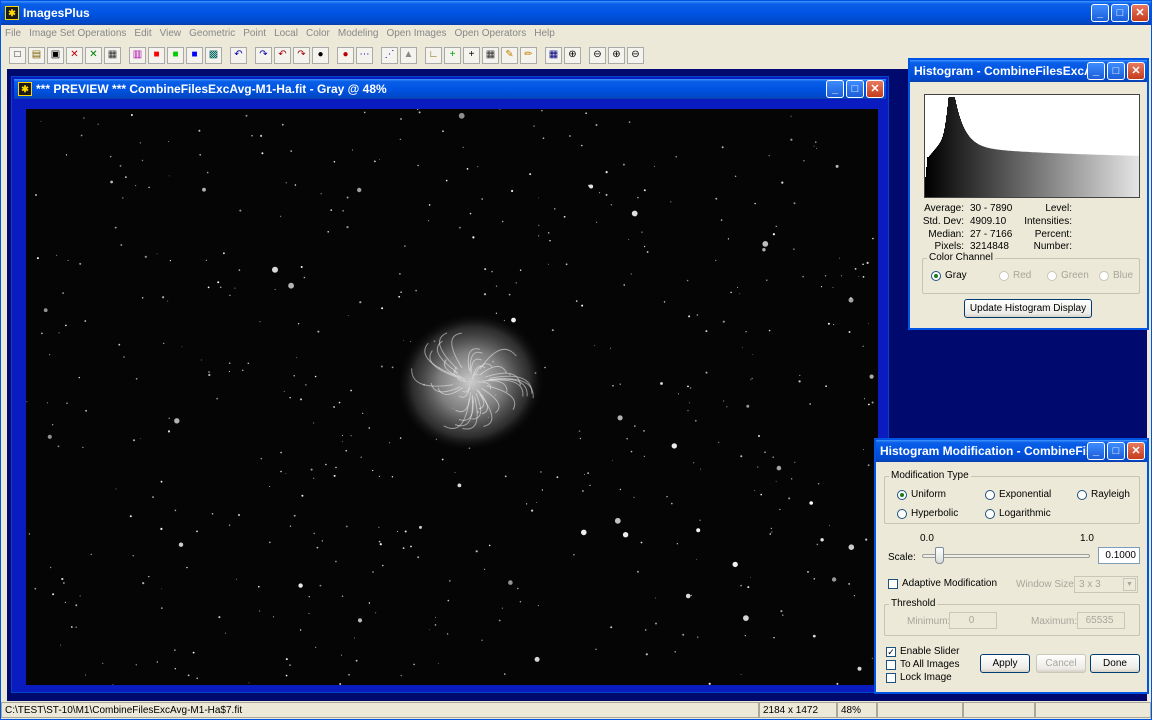 Image resolution: width=1152 pixels, height=720 pixels. What do you see at coordinates (1096, 451) in the screenshot?
I see `histmod-minimize-button: _` at bounding box center [1096, 451].